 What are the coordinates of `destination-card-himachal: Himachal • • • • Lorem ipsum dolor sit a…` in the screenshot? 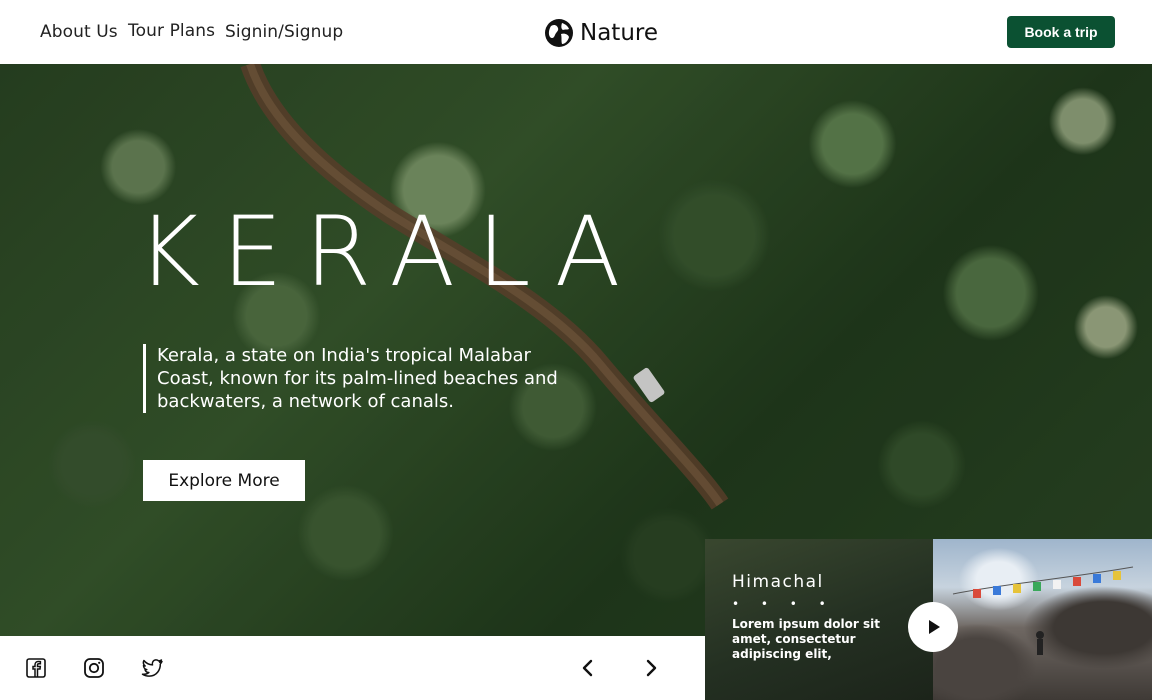 It's located at (928, 619).